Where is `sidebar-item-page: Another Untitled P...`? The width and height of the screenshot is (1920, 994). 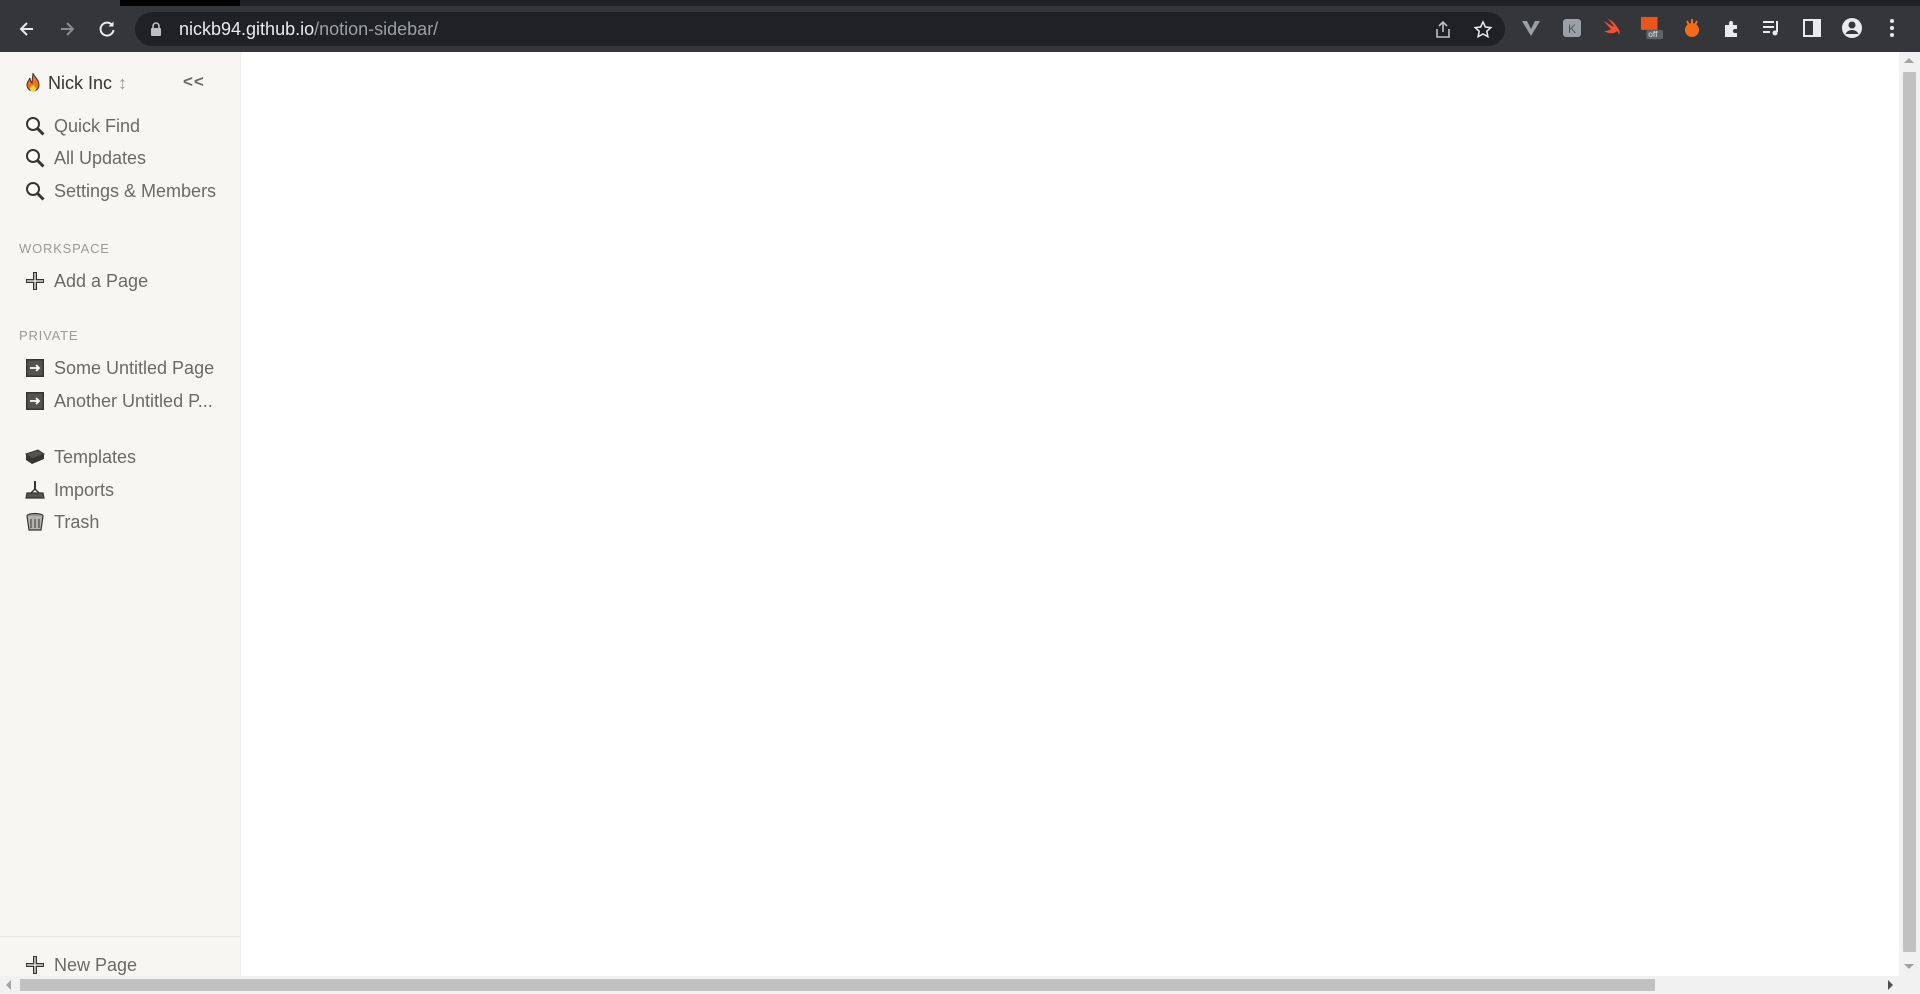
sidebar-item-page: Another Untitled P... is located at coordinates (124, 401).